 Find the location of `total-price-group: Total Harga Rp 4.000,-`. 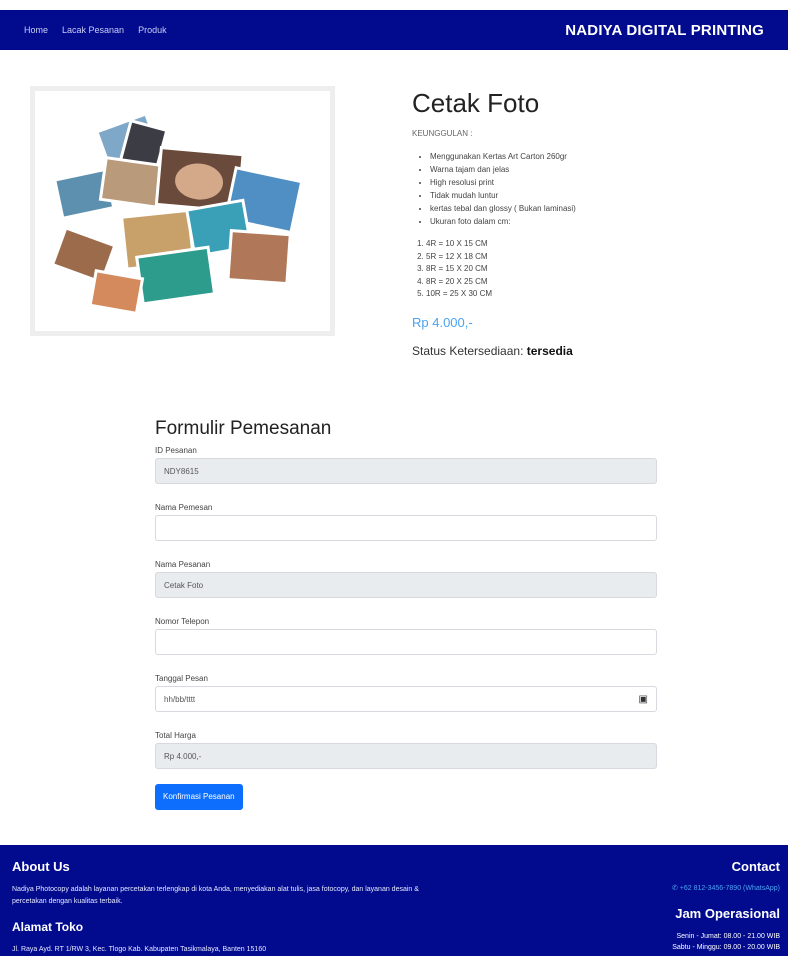

total-price-group: Total Harga Rp 4.000,- is located at coordinates (406, 749).